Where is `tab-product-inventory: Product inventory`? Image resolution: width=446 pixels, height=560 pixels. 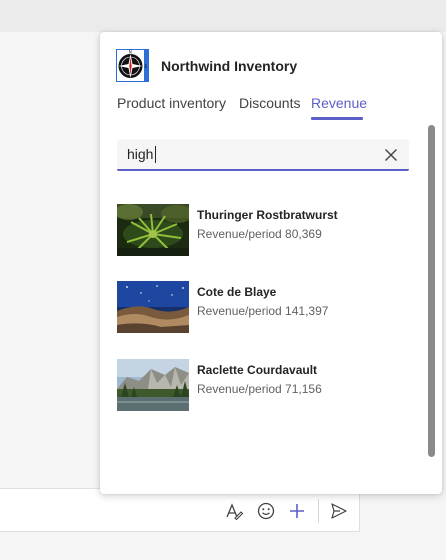
tab-product-inventory: Product inventory is located at coordinates (171, 103).